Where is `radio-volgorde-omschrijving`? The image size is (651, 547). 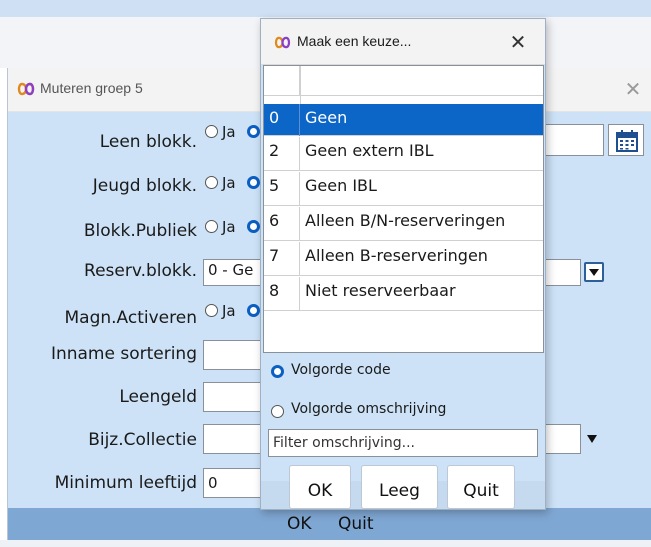
radio-volgorde-omschrijving is located at coordinates (277, 411).